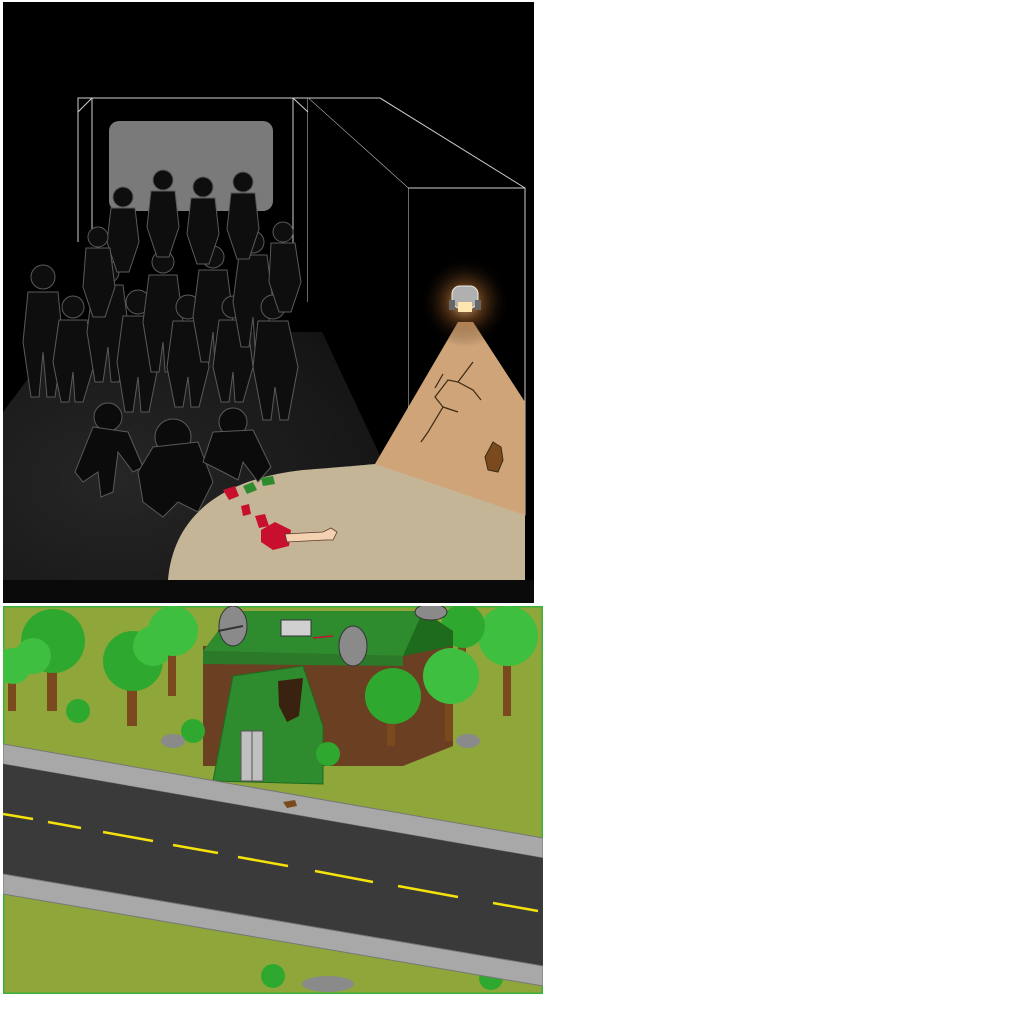 This screenshot has width=1024, height=1024. What do you see at coordinates (431, 613) in the screenshot?
I see `satellite-dish-icon` at bounding box center [431, 613].